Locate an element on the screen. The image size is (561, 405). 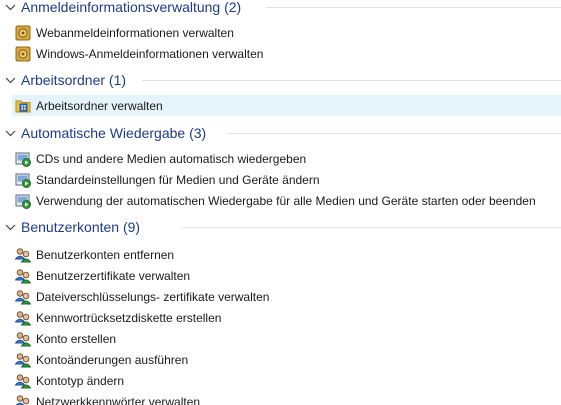
list-item: Windows-Anmeldeinformationen verwalten is located at coordinates (137, 53).